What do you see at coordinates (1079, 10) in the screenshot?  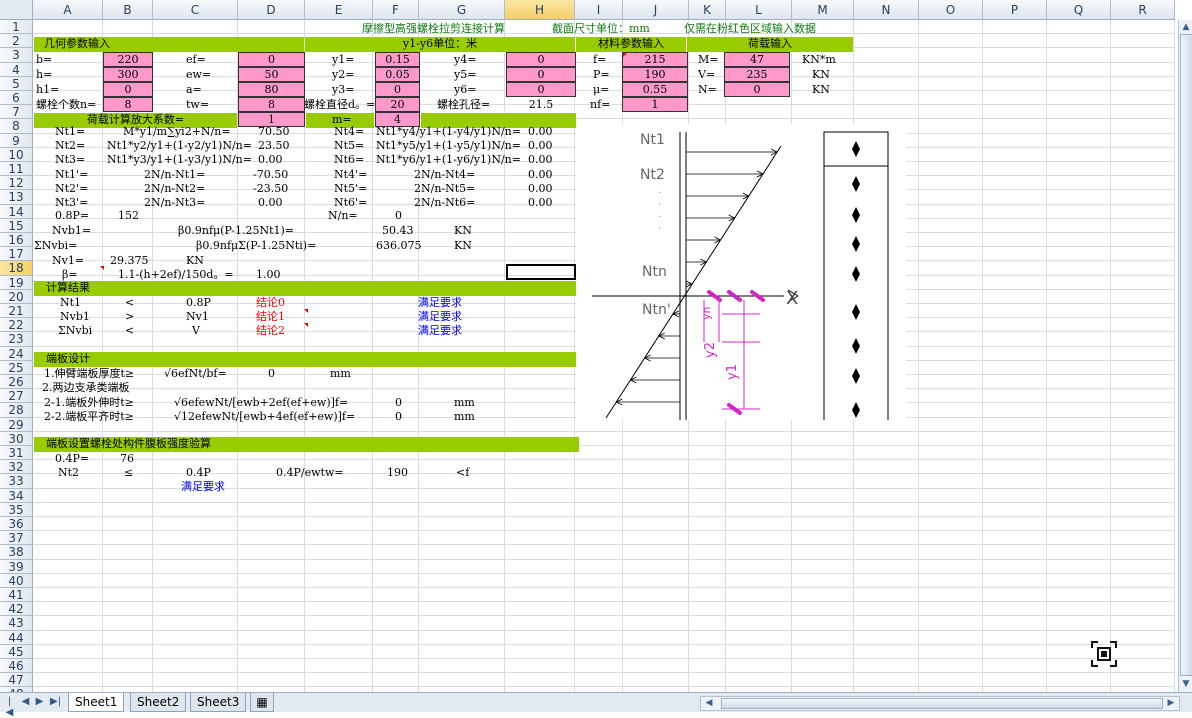 I see `column-header-Q: Q` at bounding box center [1079, 10].